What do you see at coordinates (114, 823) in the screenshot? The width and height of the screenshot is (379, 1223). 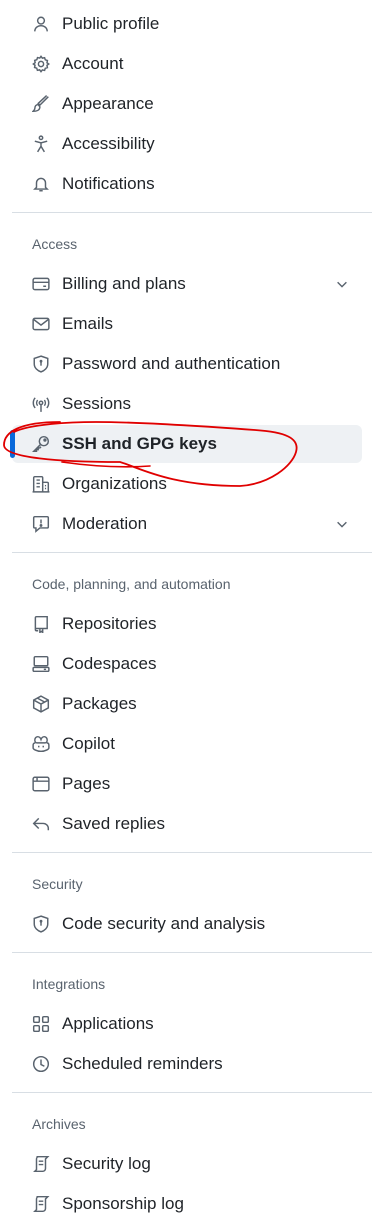 I see `sidebar-item-label: Saved replies` at bounding box center [114, 823].